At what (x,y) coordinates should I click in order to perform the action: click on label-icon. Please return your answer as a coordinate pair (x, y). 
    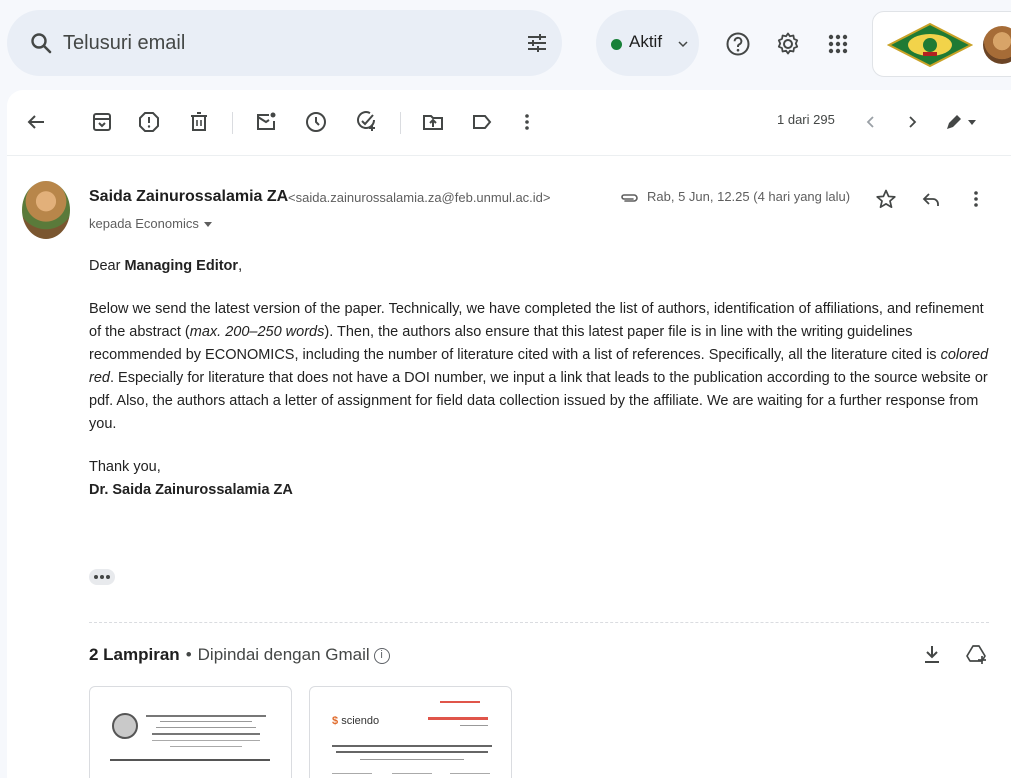
    Looking at the image, I should click on (482, 122).